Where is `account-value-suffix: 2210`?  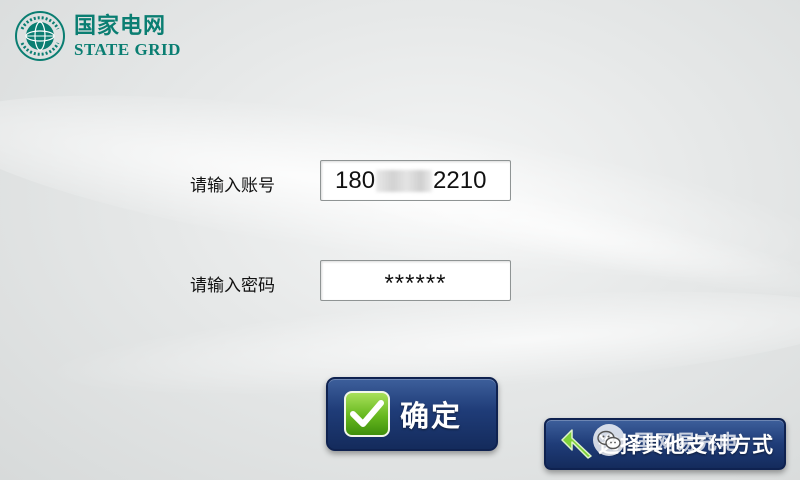
account-value-suffix: 2210 is located at coordinates (460, 180).